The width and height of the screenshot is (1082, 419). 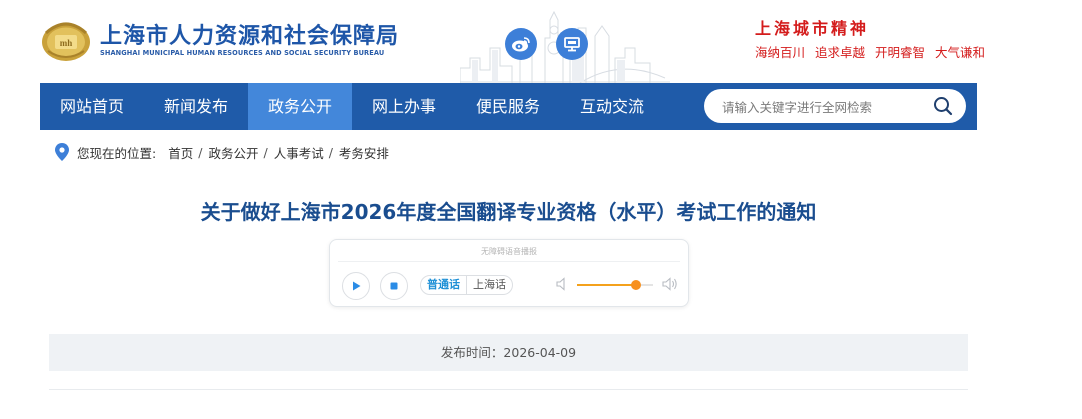 What do you see at coordinates (509, 273) in the screenshot?
I see `accessibility-audio-player: 无障碍语音播报 普通话 上海话` at bounding box center [509, 273].